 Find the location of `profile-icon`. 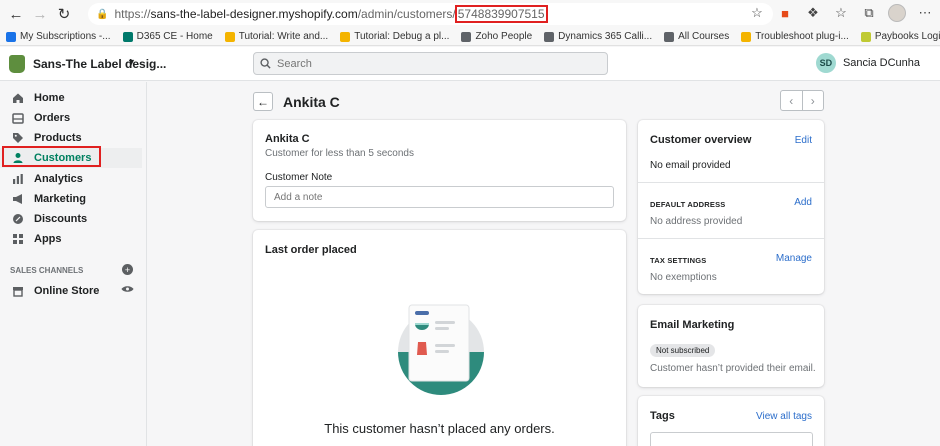

profile-icon is located at coordinates (897, 13).